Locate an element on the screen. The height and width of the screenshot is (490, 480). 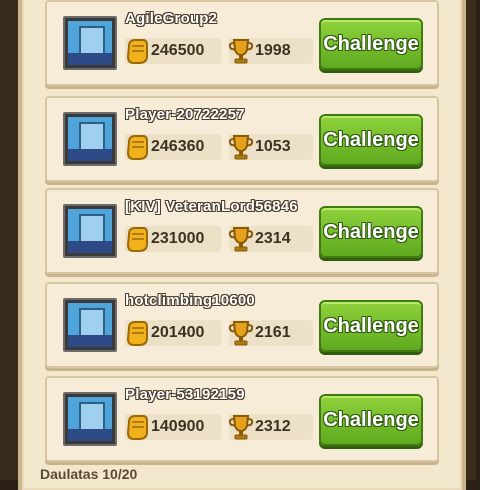
opponent-row: Player-53192159 140900 2312 Challenge is located at coordinates (242, 419).